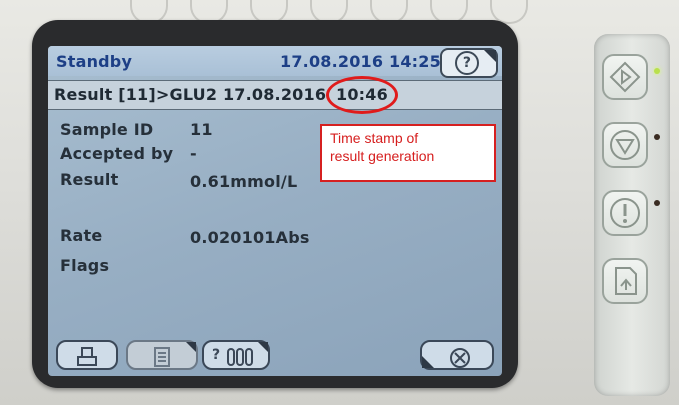 This screenshot has width=679, height=405. I want to click on print-button, so click(87, 355).